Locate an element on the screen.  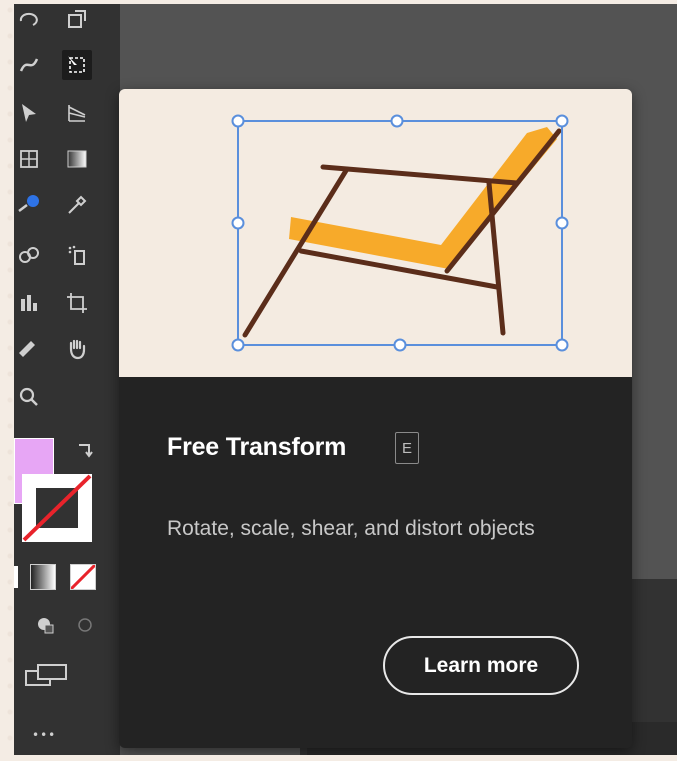
screen-mode-icon is located at coordinates (46, 675).